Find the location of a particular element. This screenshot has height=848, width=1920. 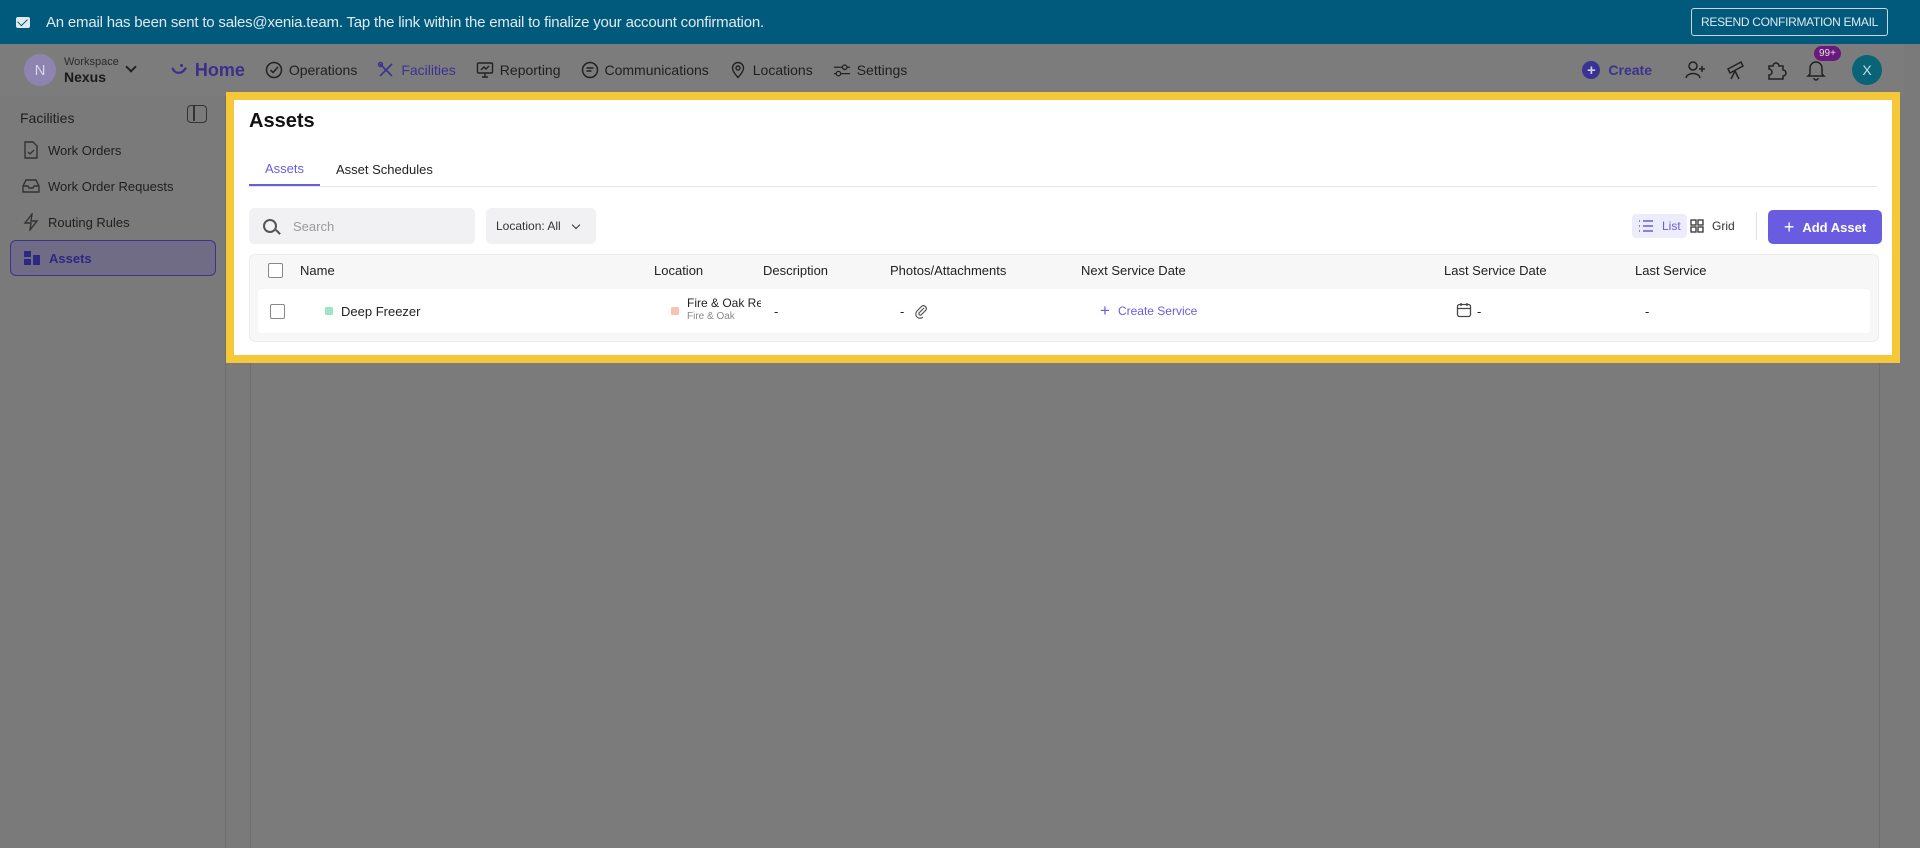

view-list-toggle: List is located at coordinates (1659, 226).